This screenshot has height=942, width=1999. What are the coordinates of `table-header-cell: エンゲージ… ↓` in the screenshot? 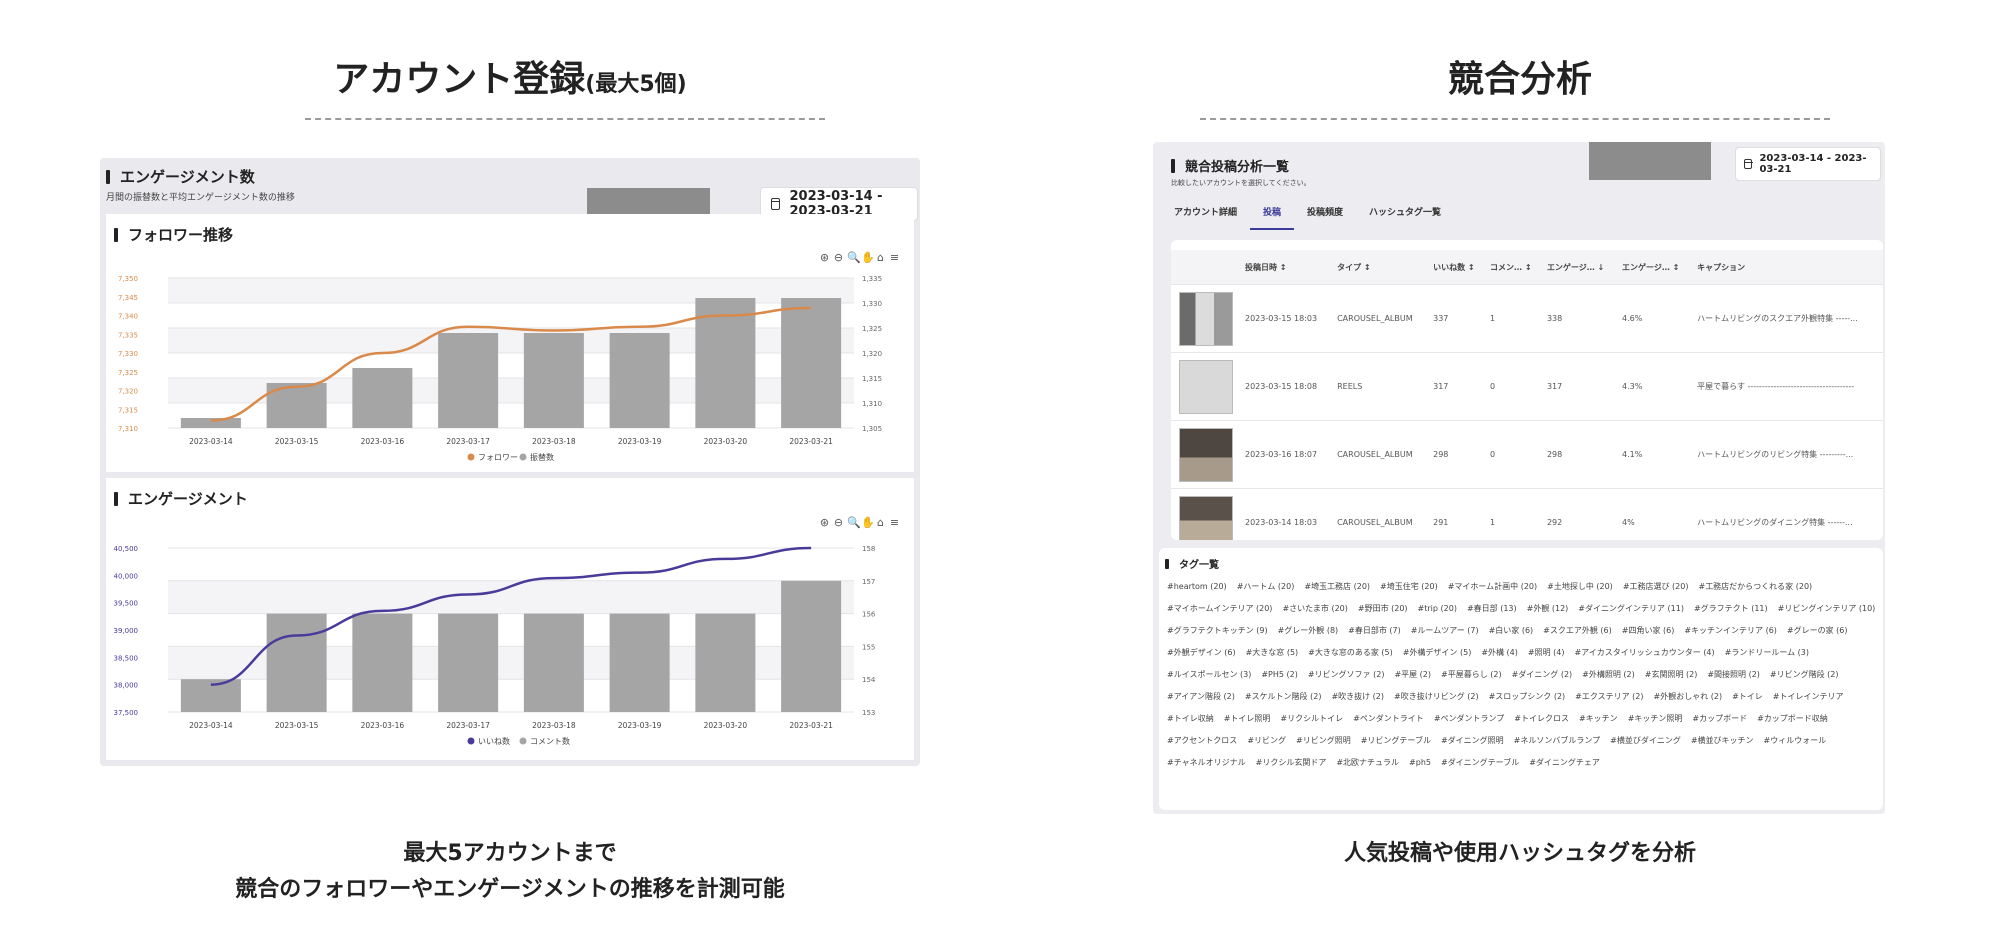 It's located at (1576, 267).